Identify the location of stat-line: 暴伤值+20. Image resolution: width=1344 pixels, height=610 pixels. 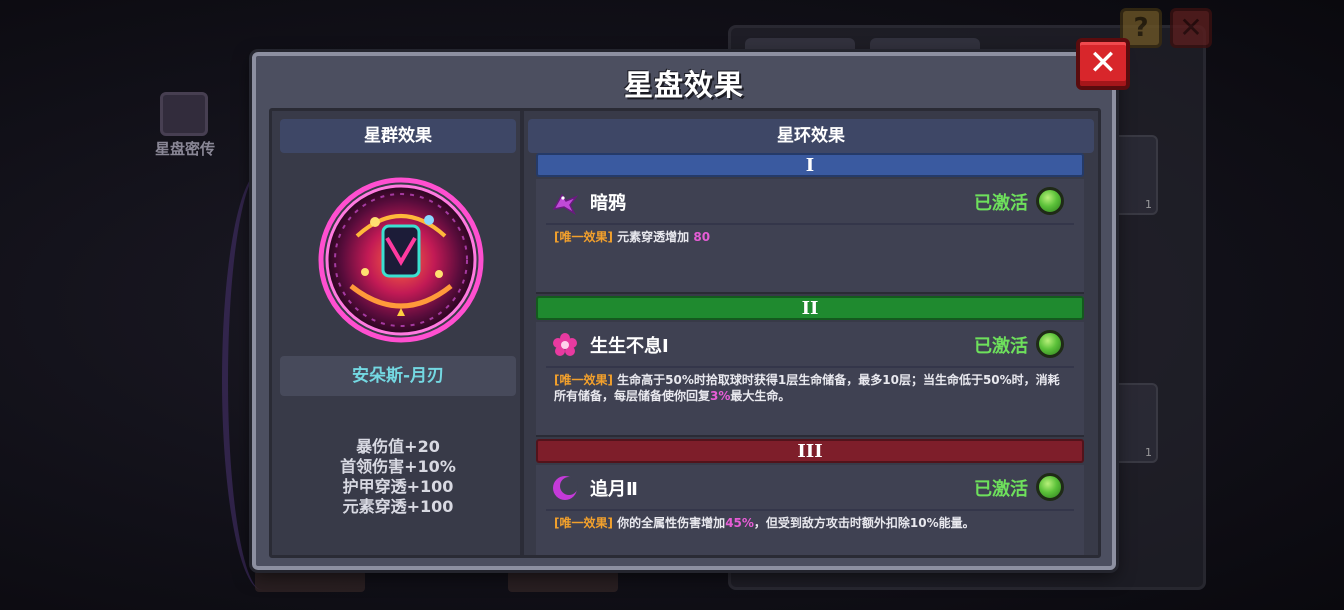
(398, 446).